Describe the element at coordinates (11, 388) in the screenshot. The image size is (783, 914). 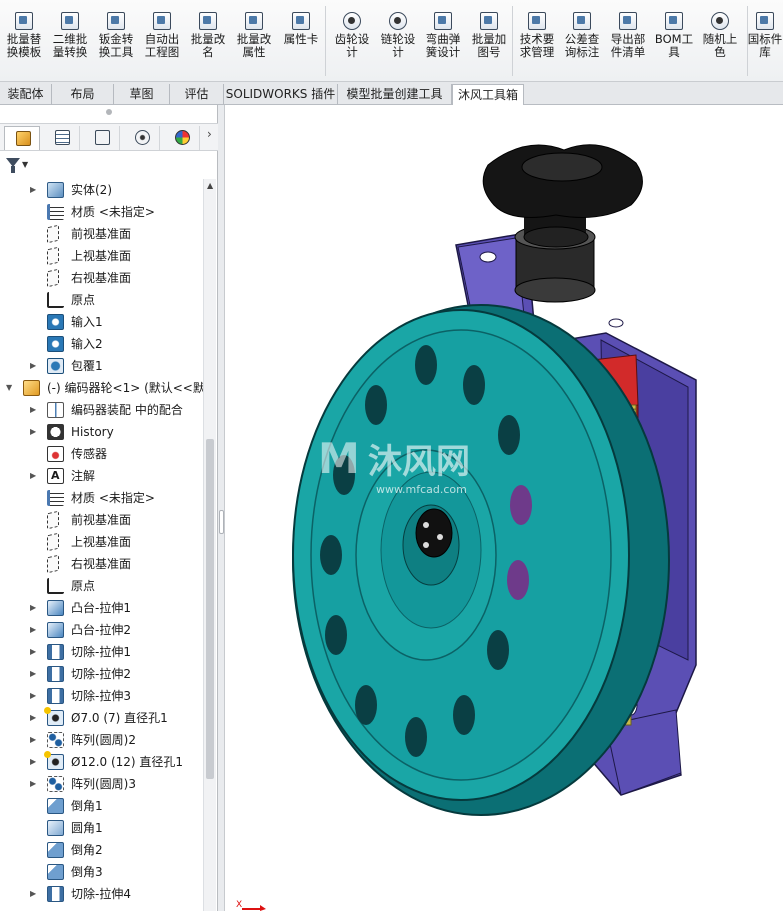
I see `expand-down-icon: ▼` at that location.